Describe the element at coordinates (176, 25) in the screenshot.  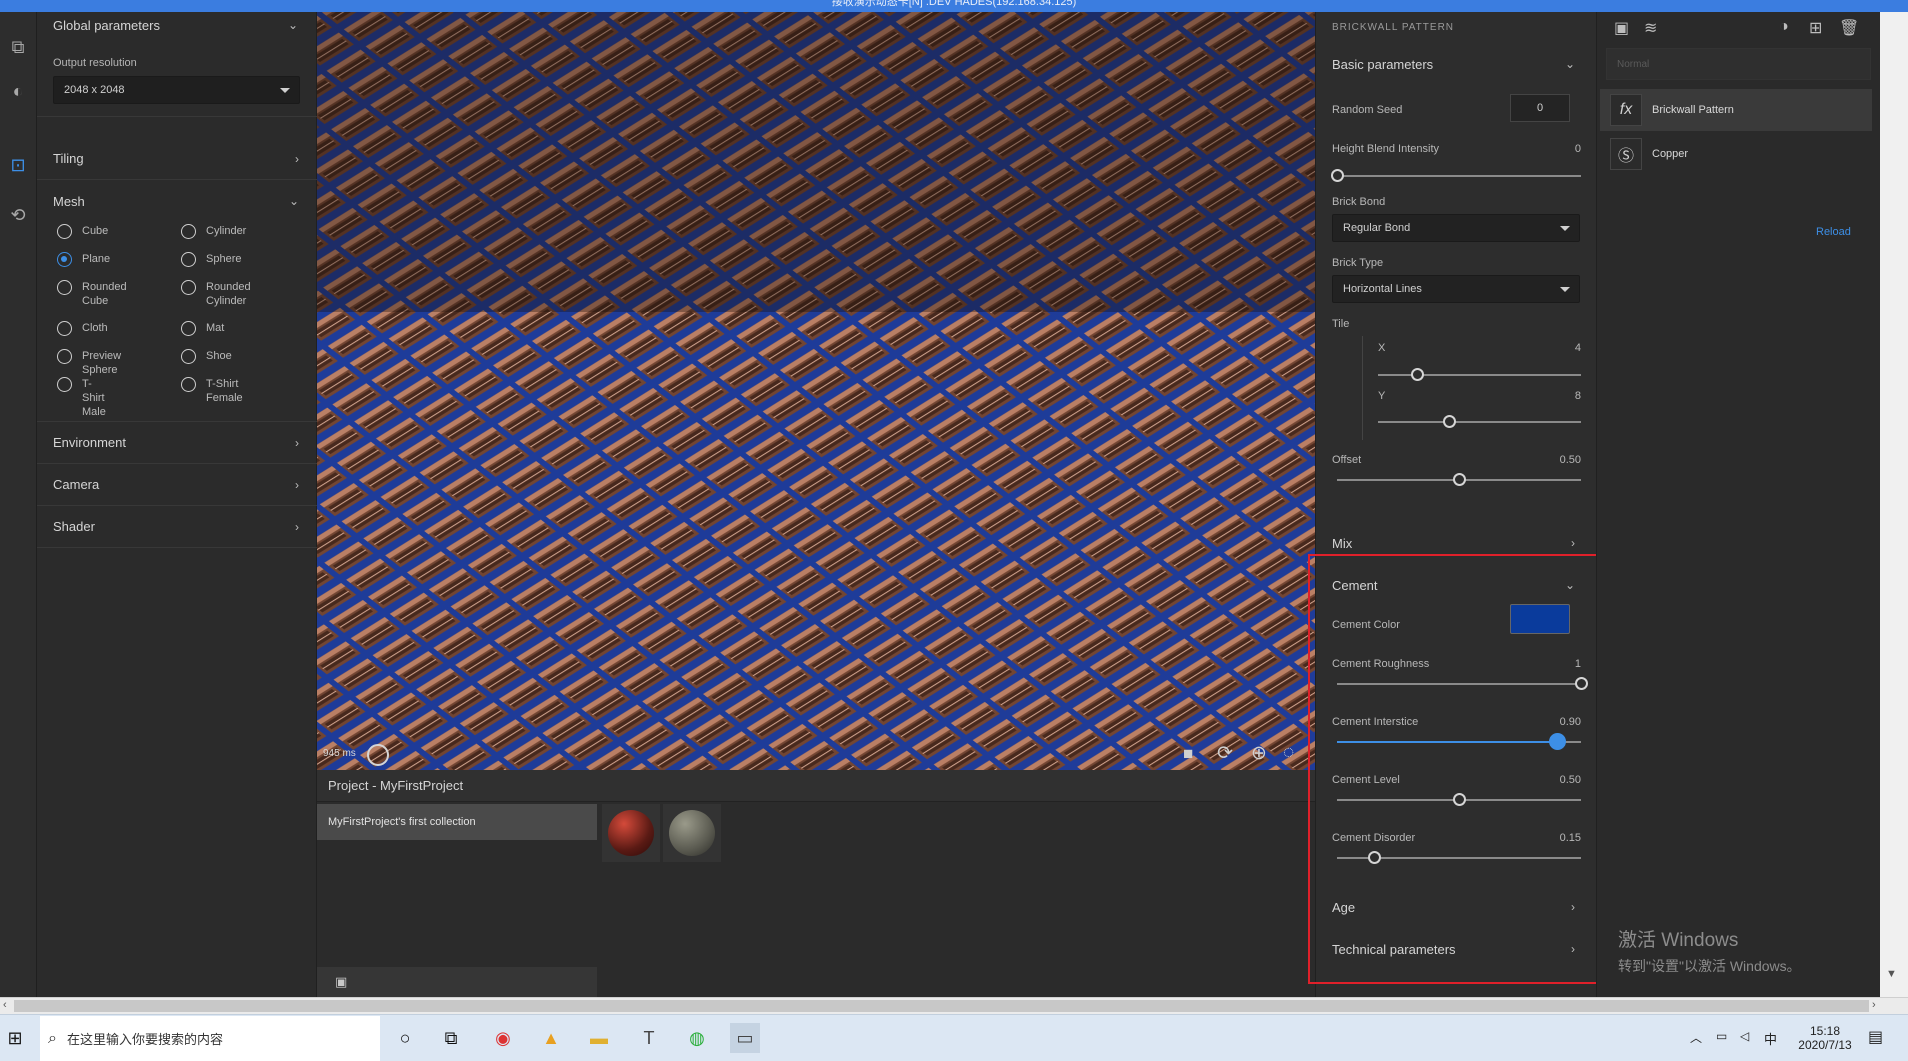
I see `global-parameters-header: Global parameters ⌄` at that location.